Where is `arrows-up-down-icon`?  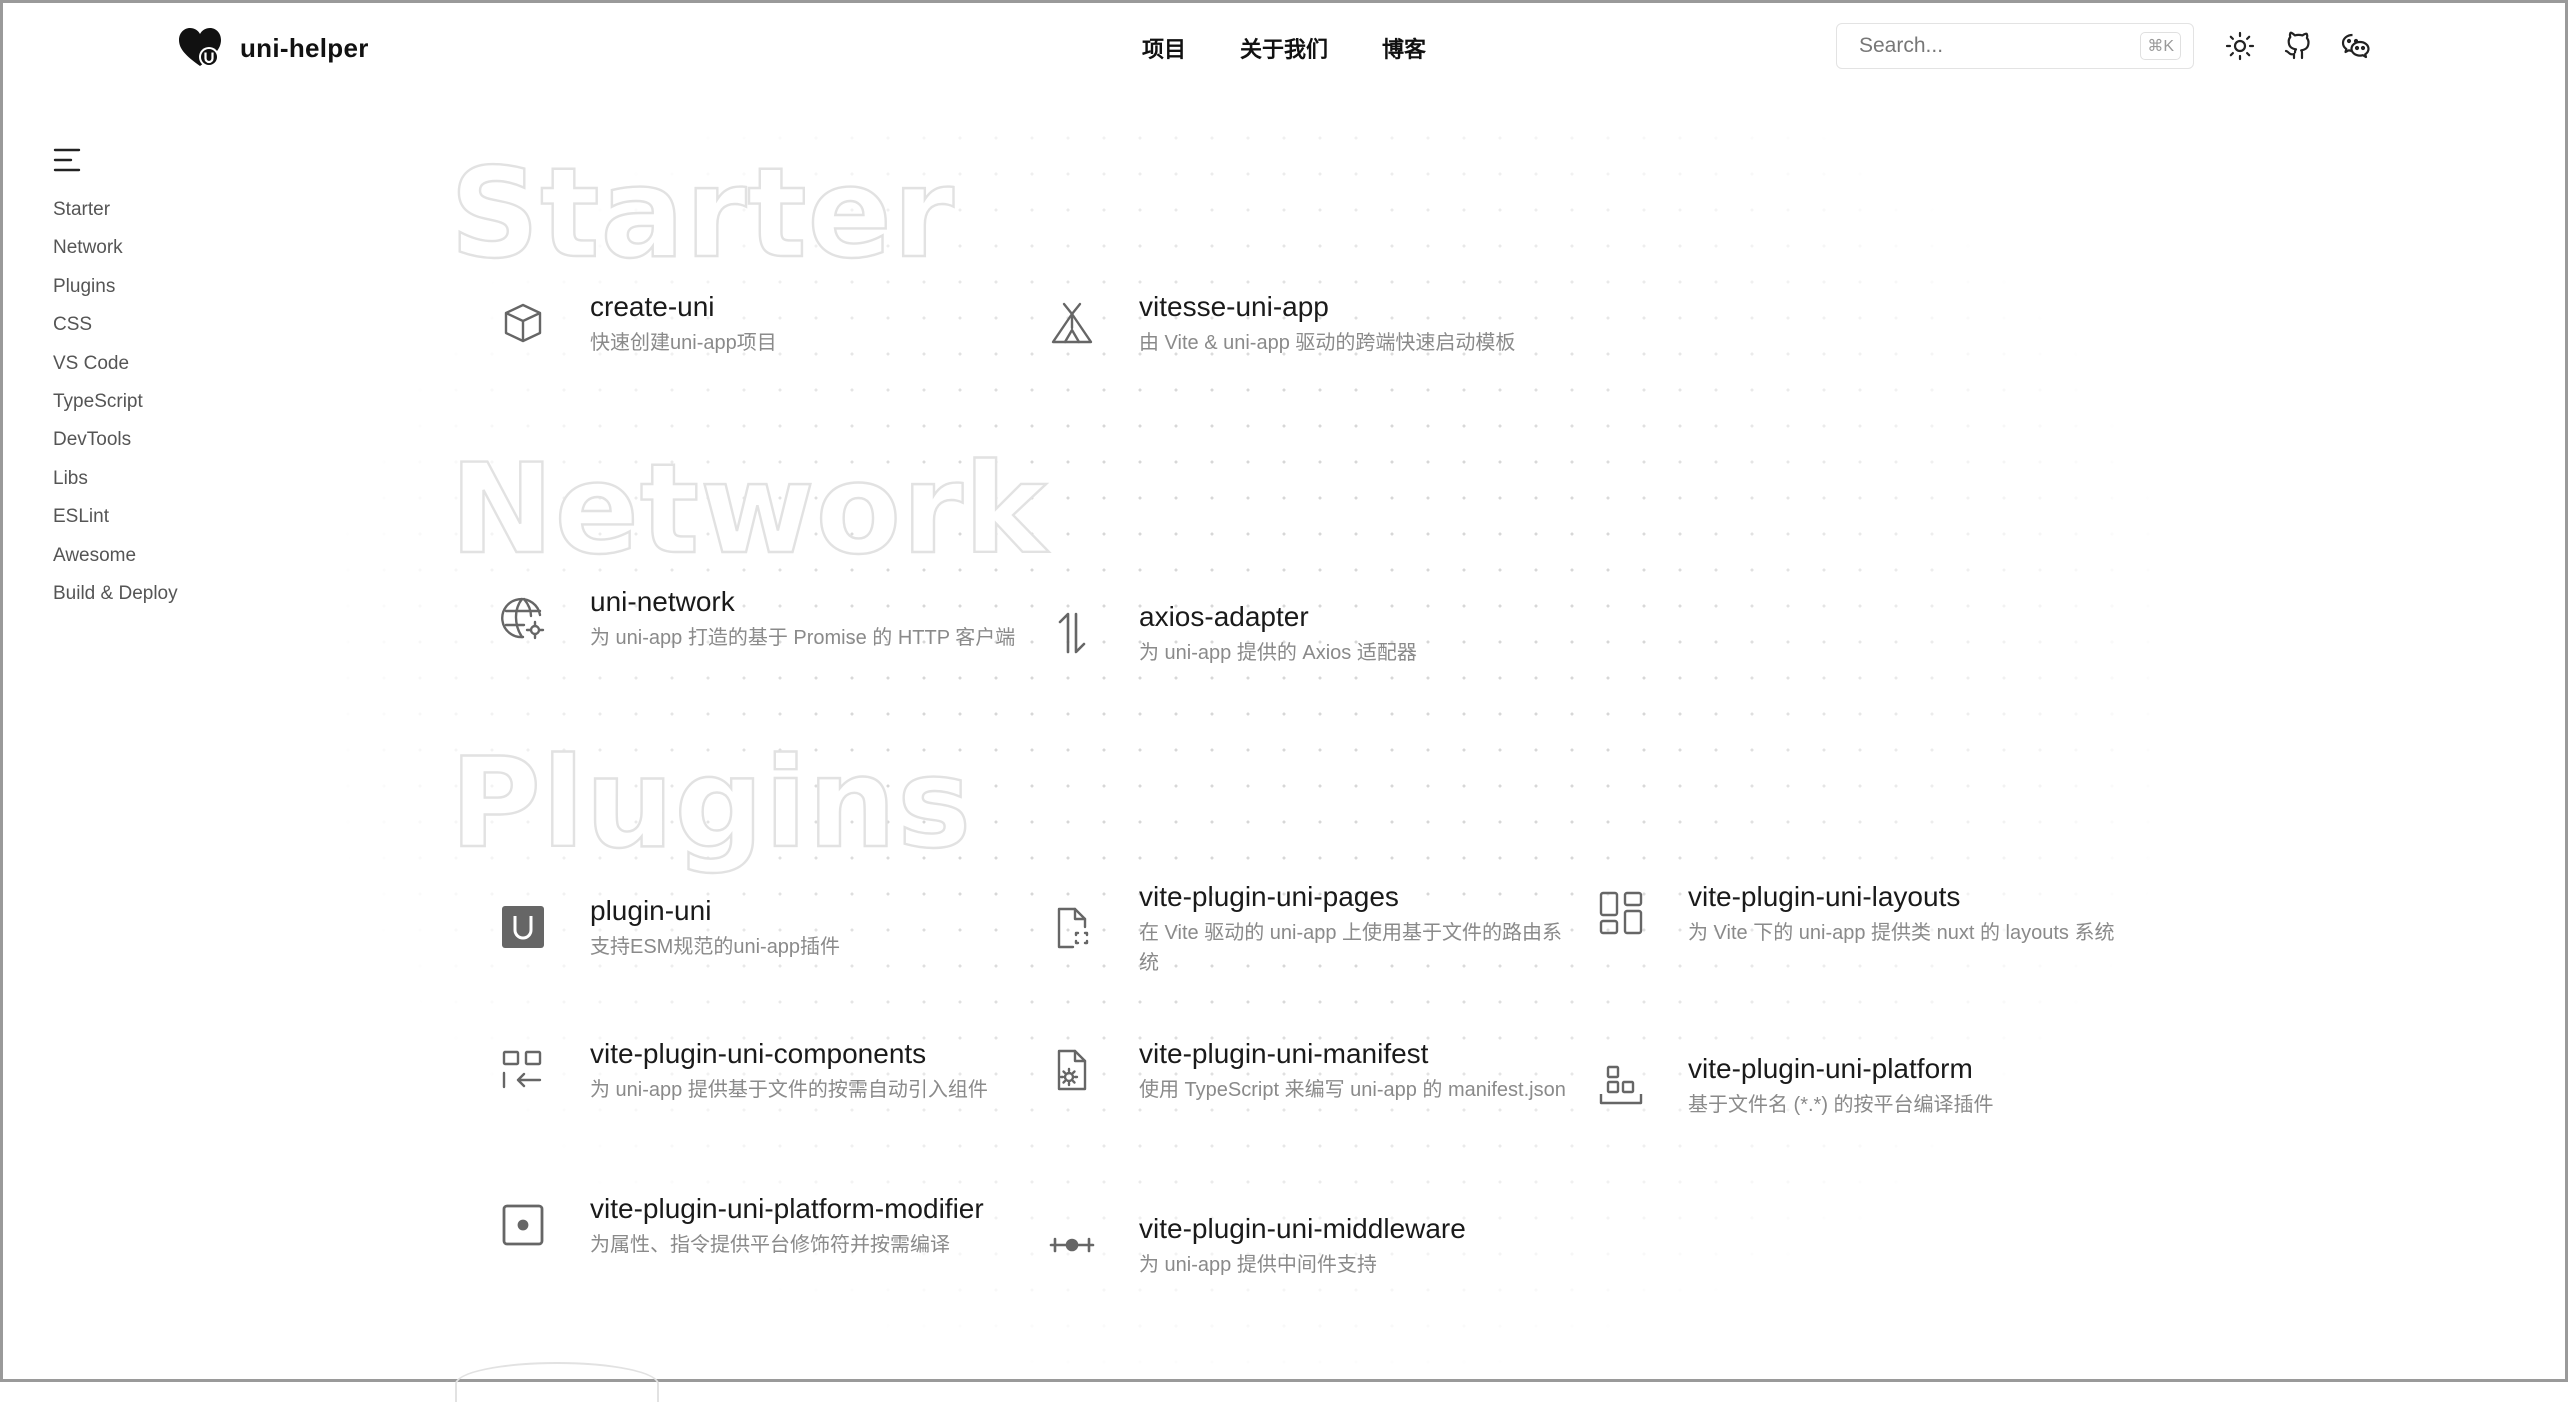 arrows-up-down-icon is located at coordinates (1072, 633).